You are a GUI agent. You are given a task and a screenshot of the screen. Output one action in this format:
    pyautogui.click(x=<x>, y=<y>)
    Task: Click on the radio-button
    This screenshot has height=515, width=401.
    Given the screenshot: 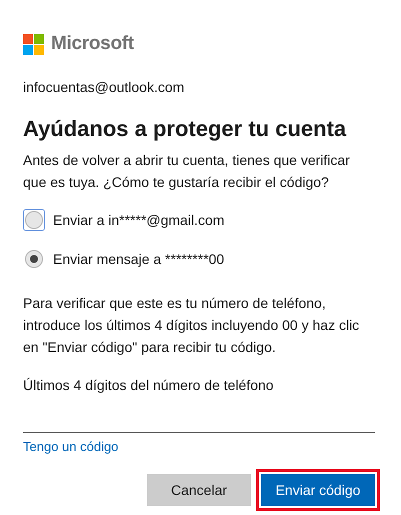 What is the action you would take?
    pyautogui.click(x=34, y=220)
    